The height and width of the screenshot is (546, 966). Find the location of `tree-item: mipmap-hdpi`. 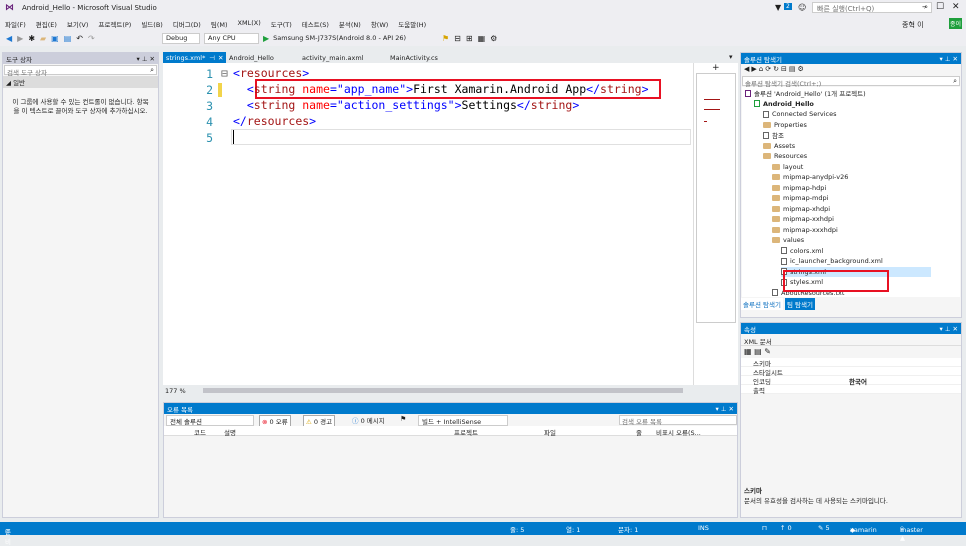

tree-item: mipmap-hdpi is located at coordinates (799, 188).